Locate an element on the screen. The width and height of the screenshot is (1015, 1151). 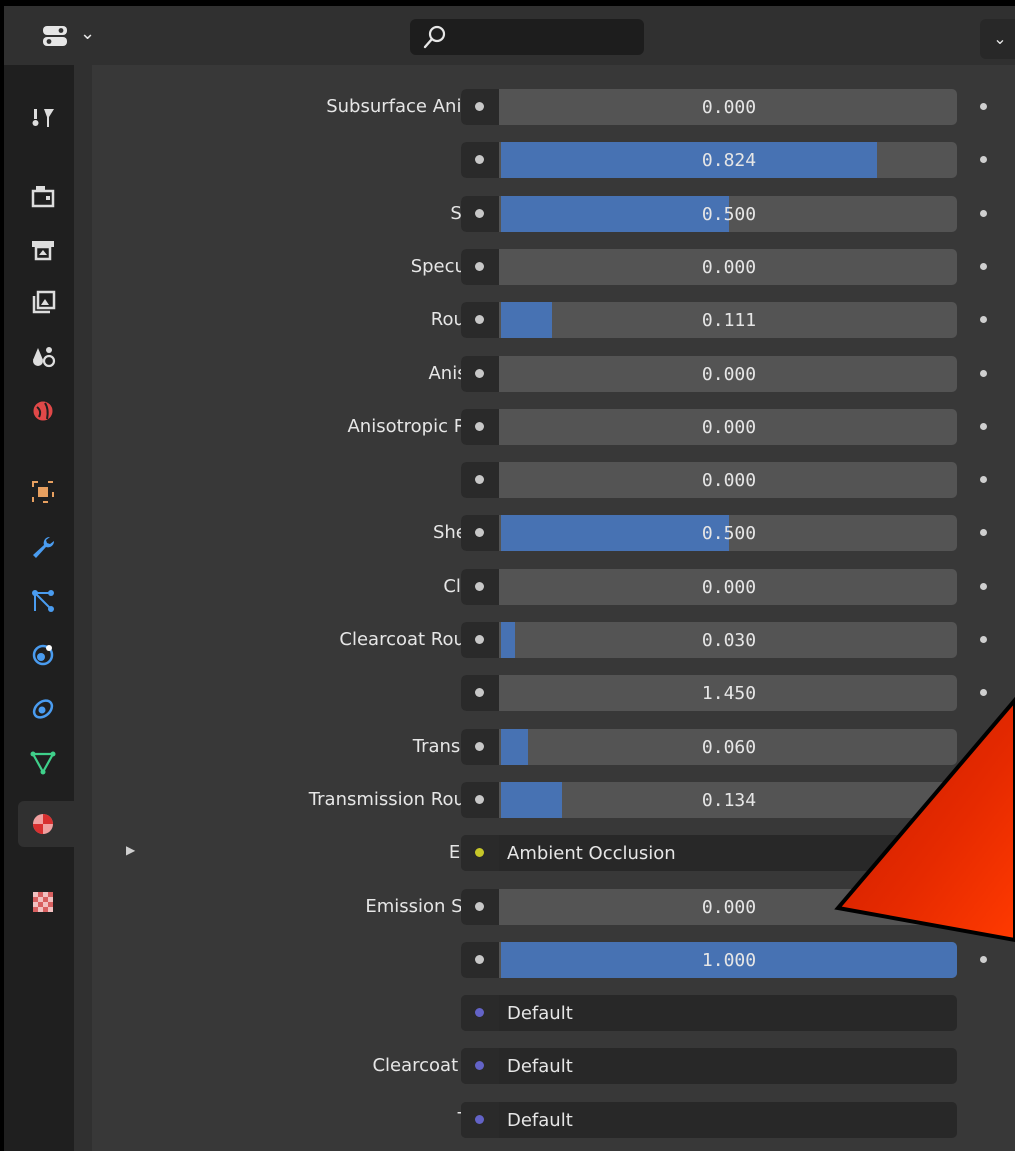
tab-scene is located at coordinates (43, 357).